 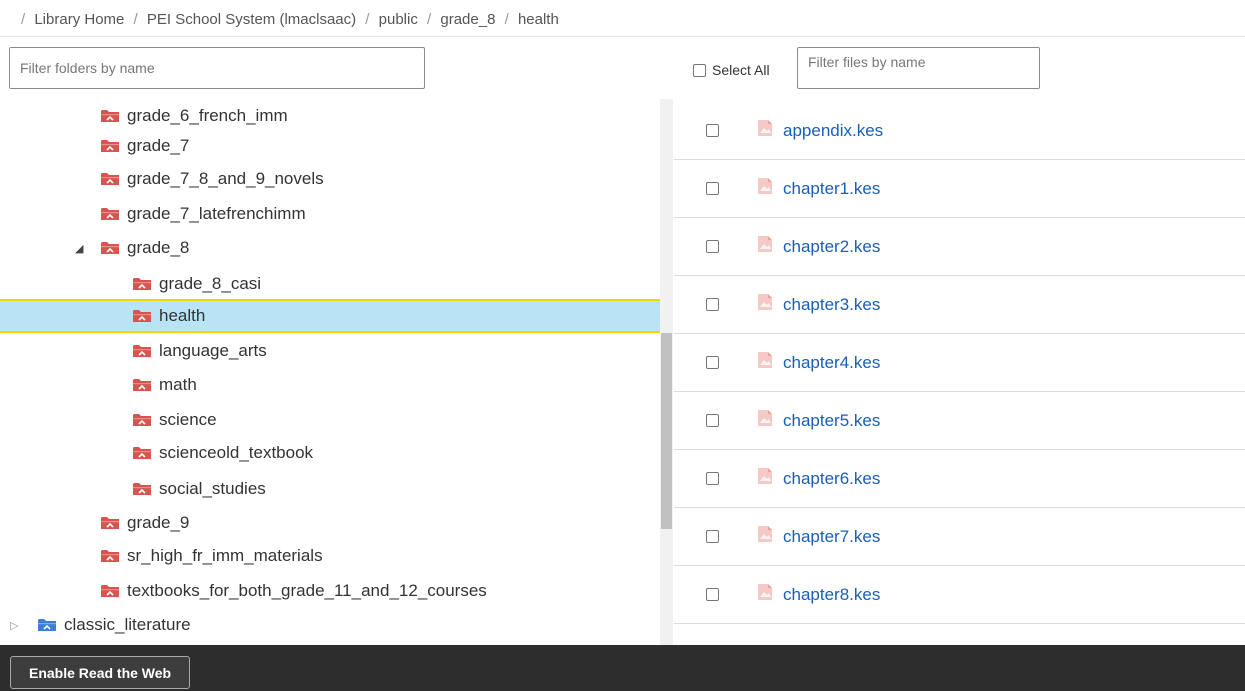 What do you see at coordinates (959, 247) in the screenshot?
I see `file-row: chapter2.kes` at bounding box center [959, 247].